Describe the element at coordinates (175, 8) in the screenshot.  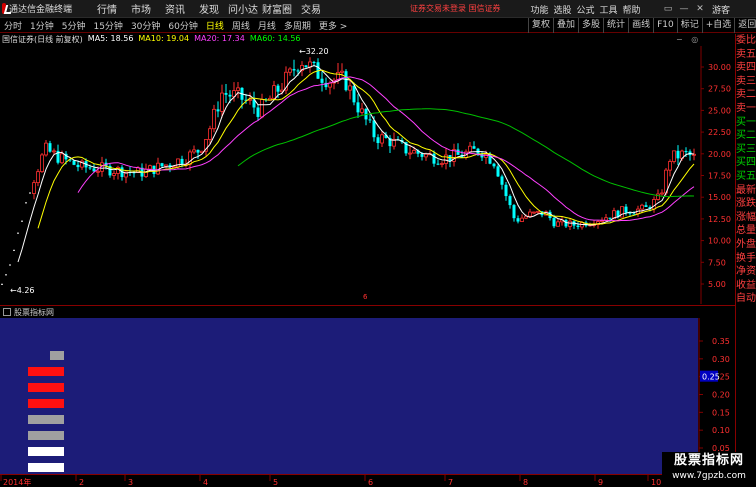
I see `menu-item-2: 资讯` at that location.